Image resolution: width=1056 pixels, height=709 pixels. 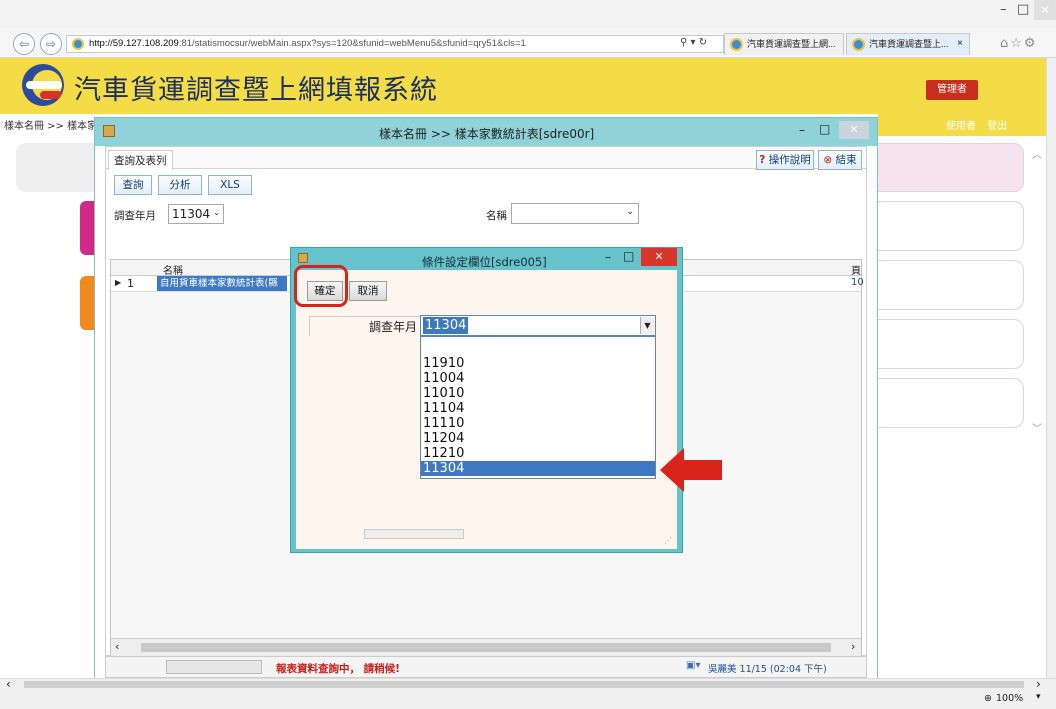 I want to click on grid-horizontal-scrollbar: ‹ ›, so click(x=486, y=647).